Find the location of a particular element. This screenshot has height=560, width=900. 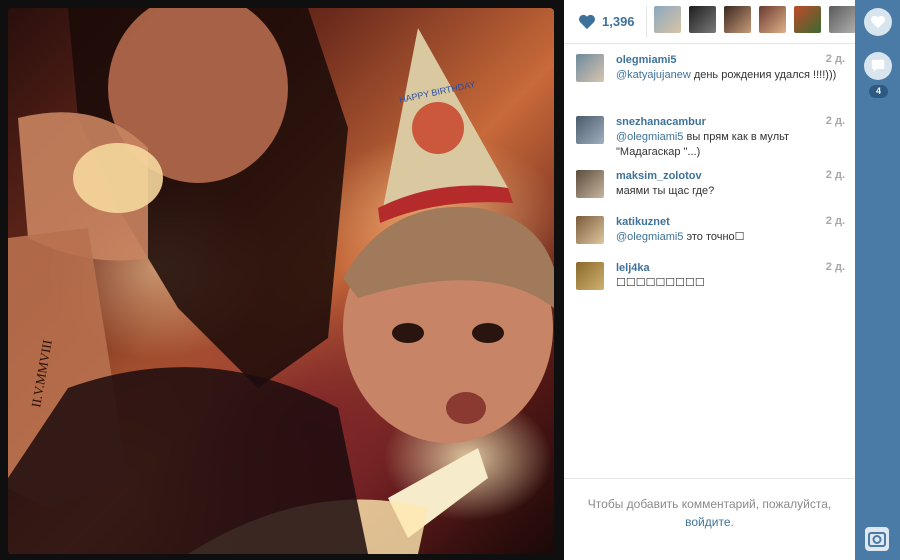

likers-list is located at coordinates (755, 19).